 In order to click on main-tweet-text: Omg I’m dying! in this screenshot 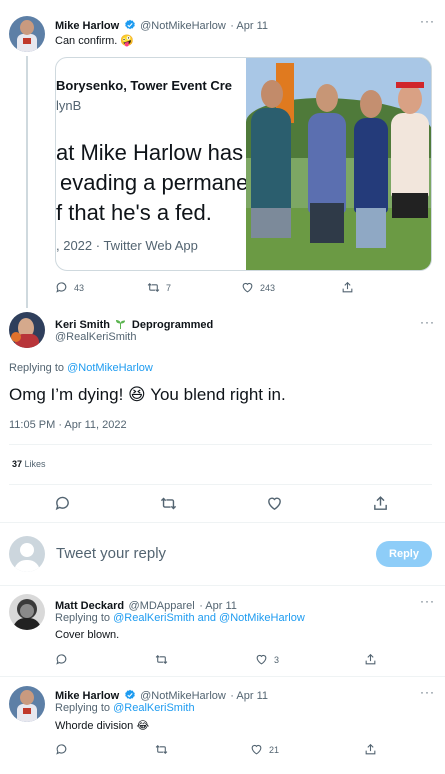, I will do `click(66, 394)`.